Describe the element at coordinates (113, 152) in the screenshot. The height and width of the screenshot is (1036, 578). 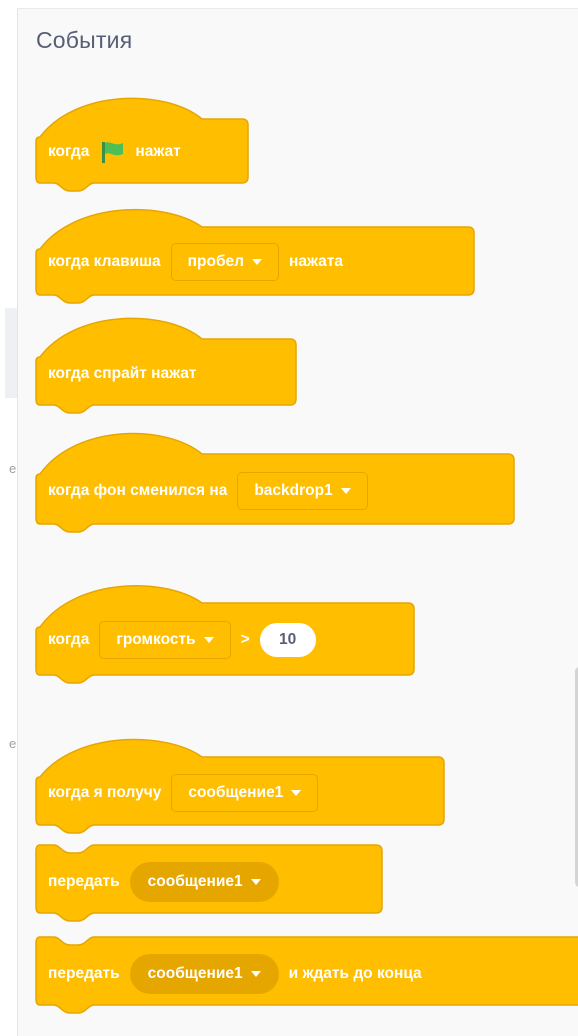
I see `green-flag-icon` at that location.